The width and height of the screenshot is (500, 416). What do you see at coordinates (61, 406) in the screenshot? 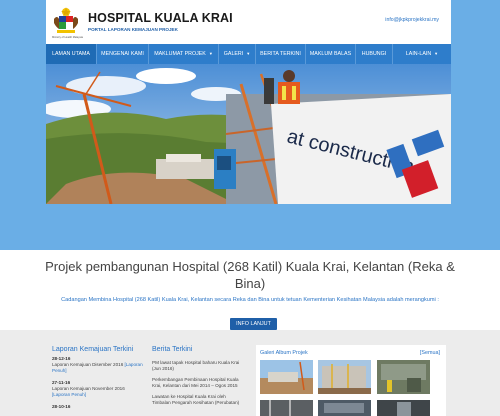
I see `report-date: 28-10-16` at bounding box center [61, 406].